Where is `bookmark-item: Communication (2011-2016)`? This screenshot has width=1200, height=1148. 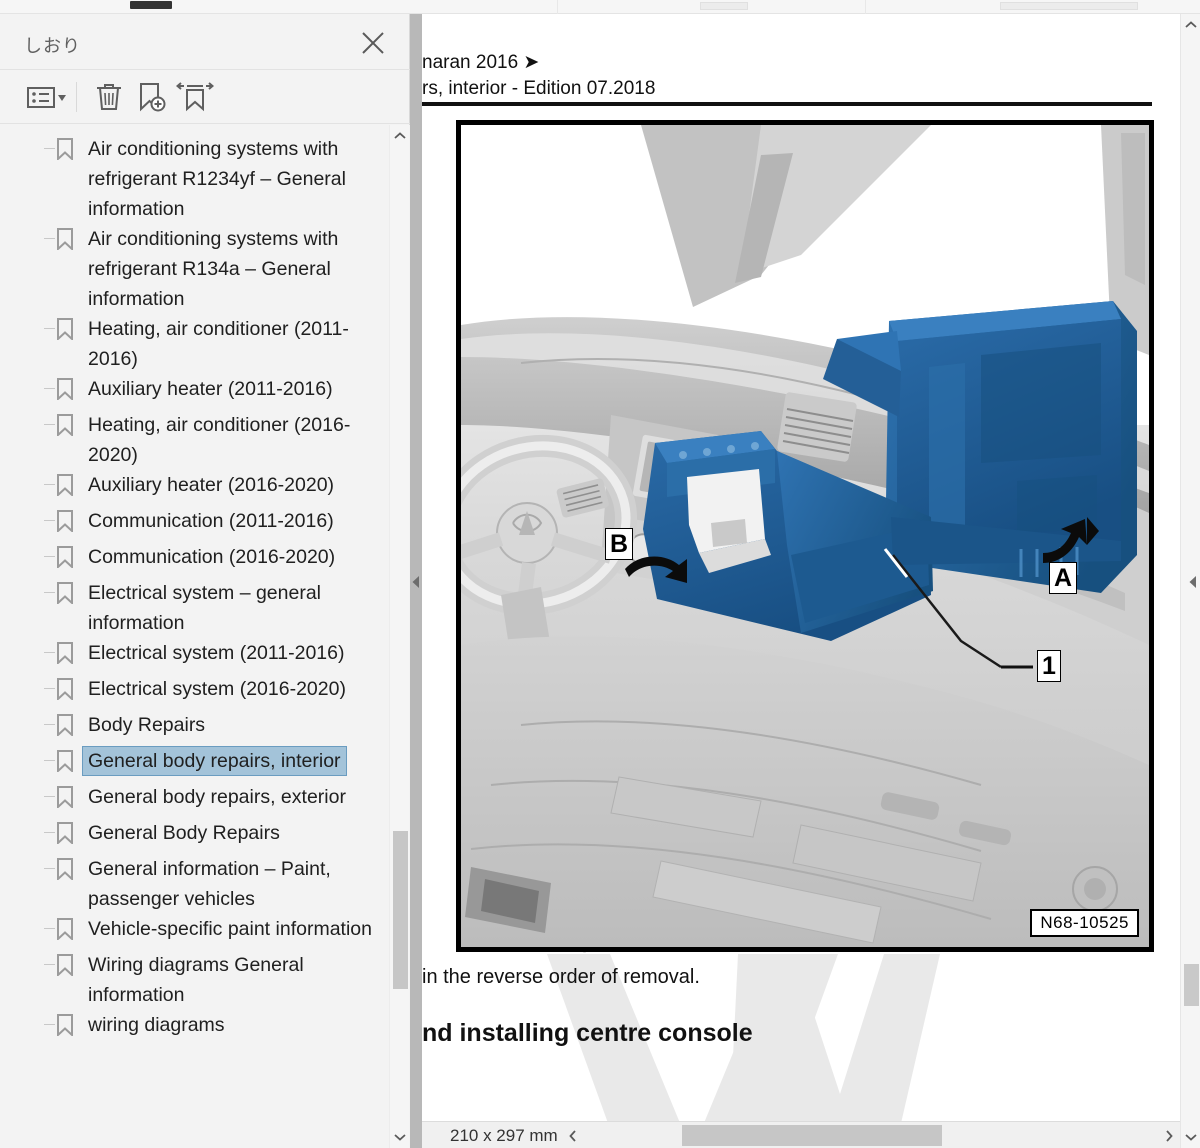 bookmark-item: Communication (2011-2016) is located at coordinates (190, 524).